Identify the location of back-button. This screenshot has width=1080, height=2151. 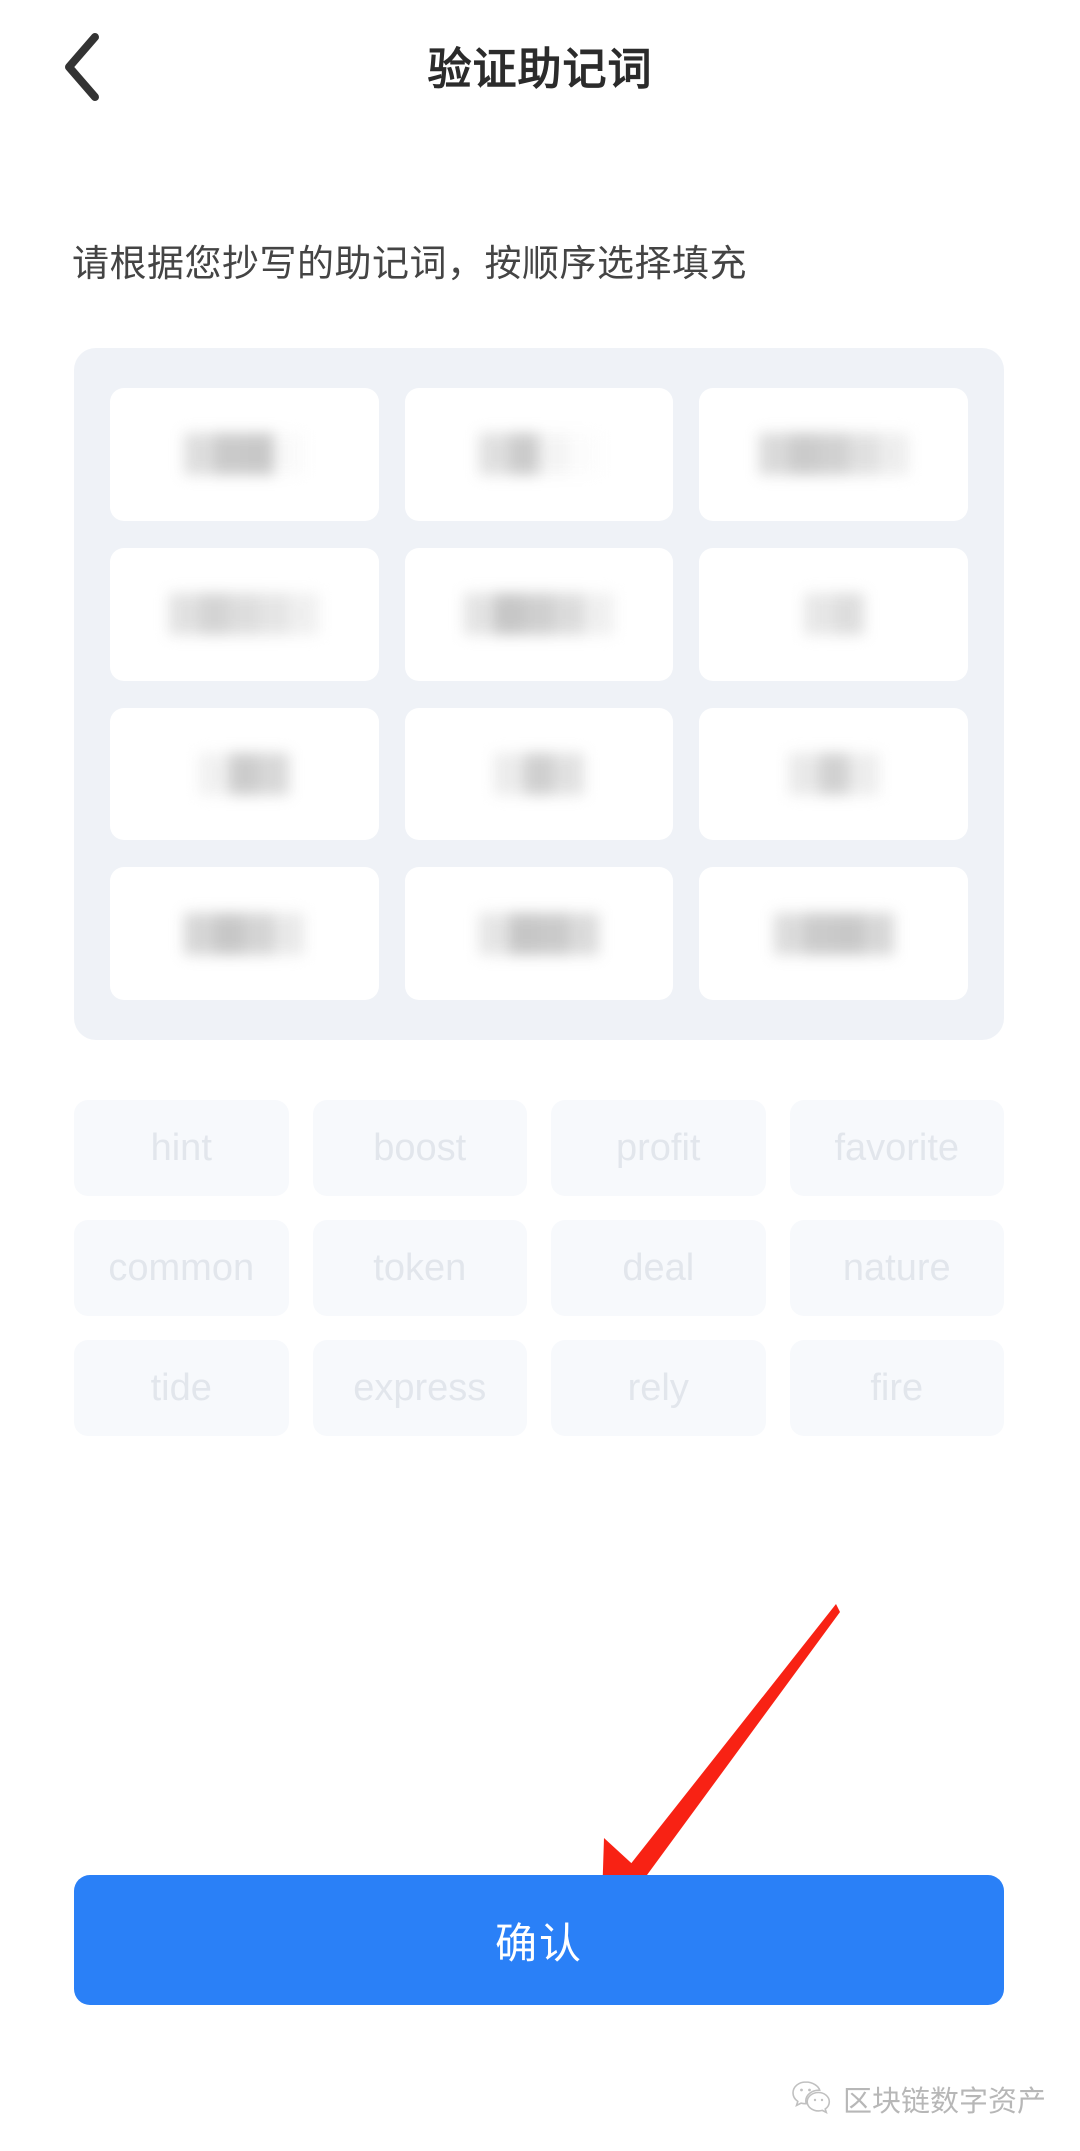
(83, 67).